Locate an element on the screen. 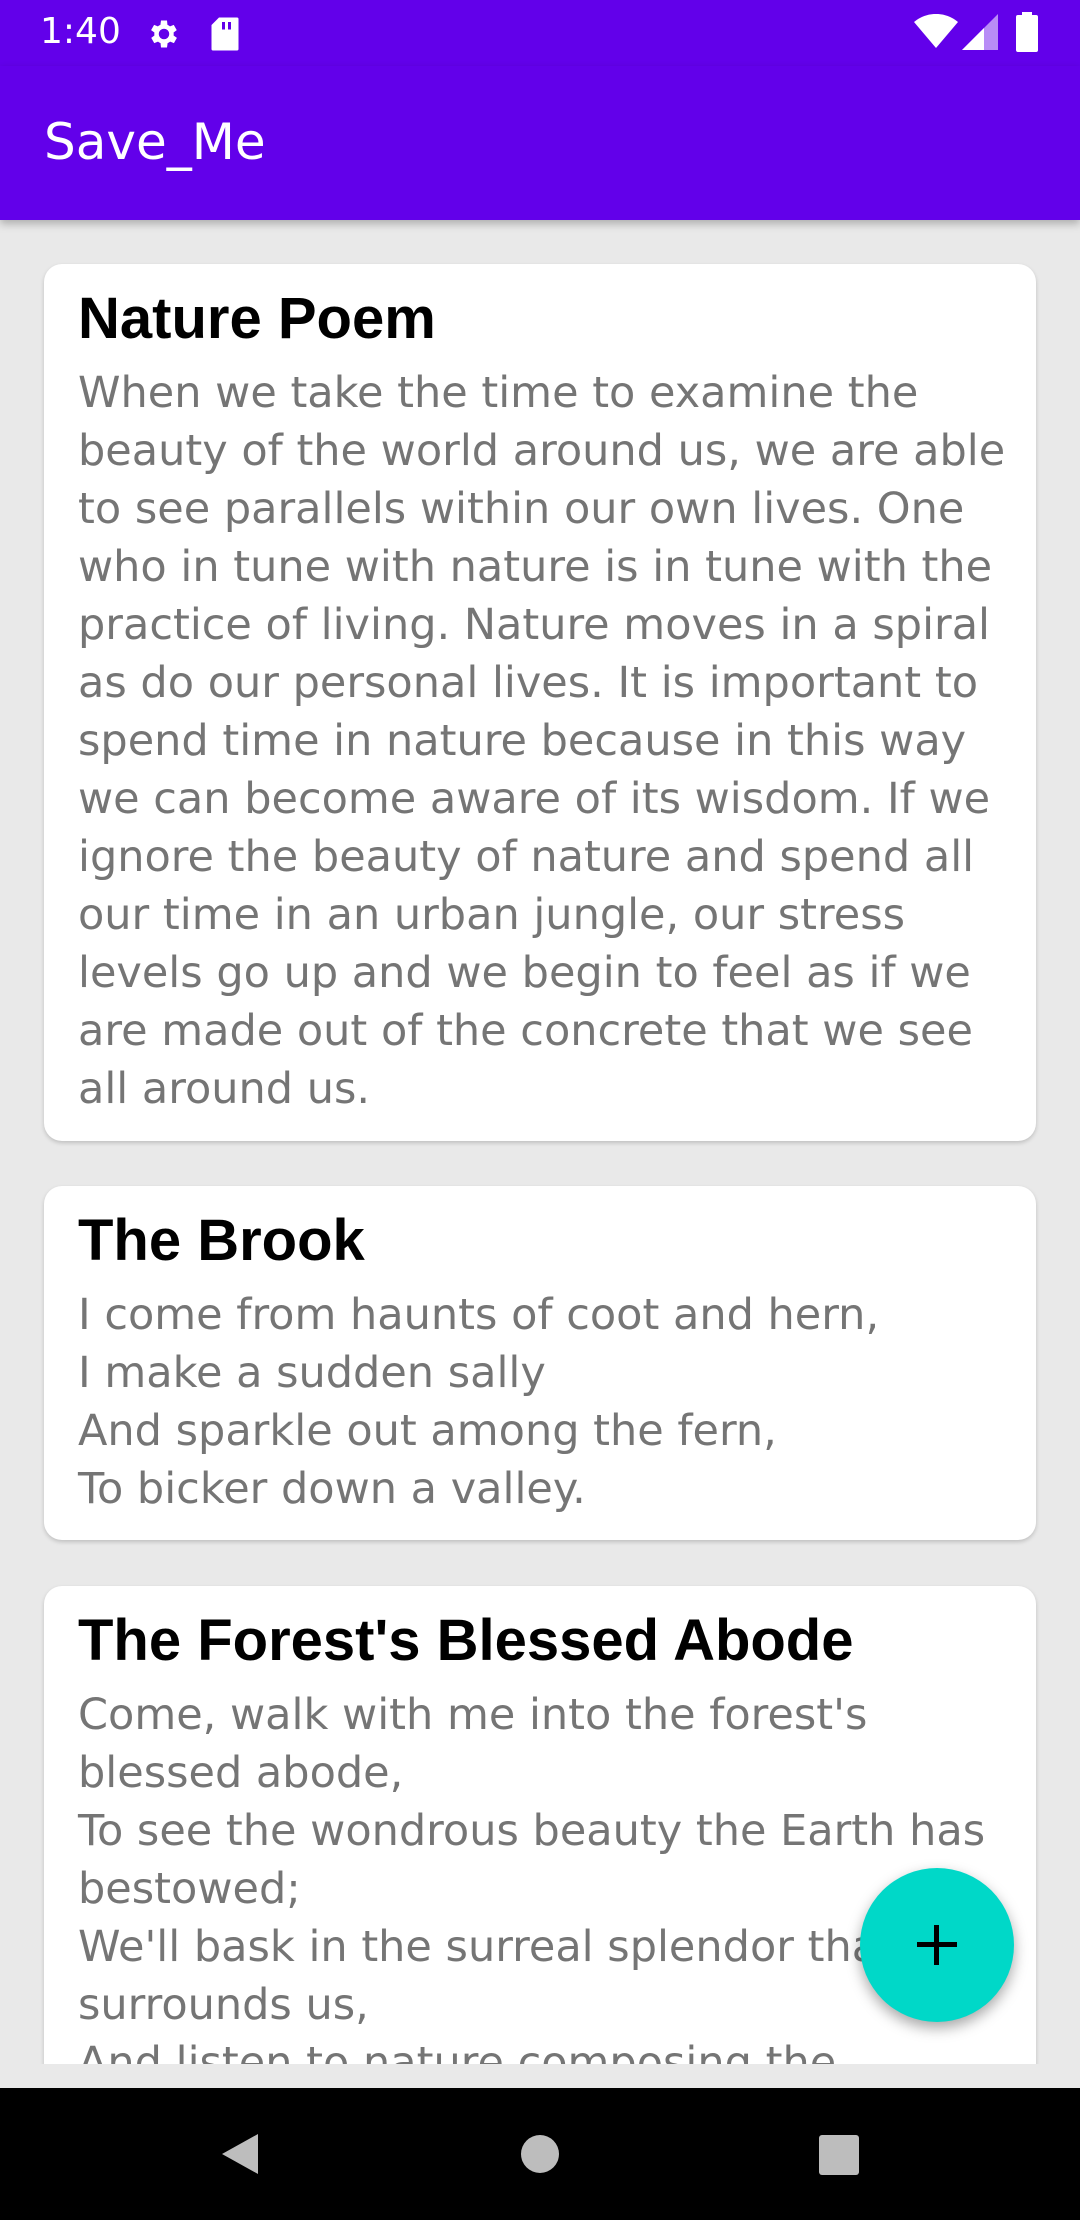 This screenshot has height=2220, width=1080. navigation-bar is located at coordinates (540, 2154).